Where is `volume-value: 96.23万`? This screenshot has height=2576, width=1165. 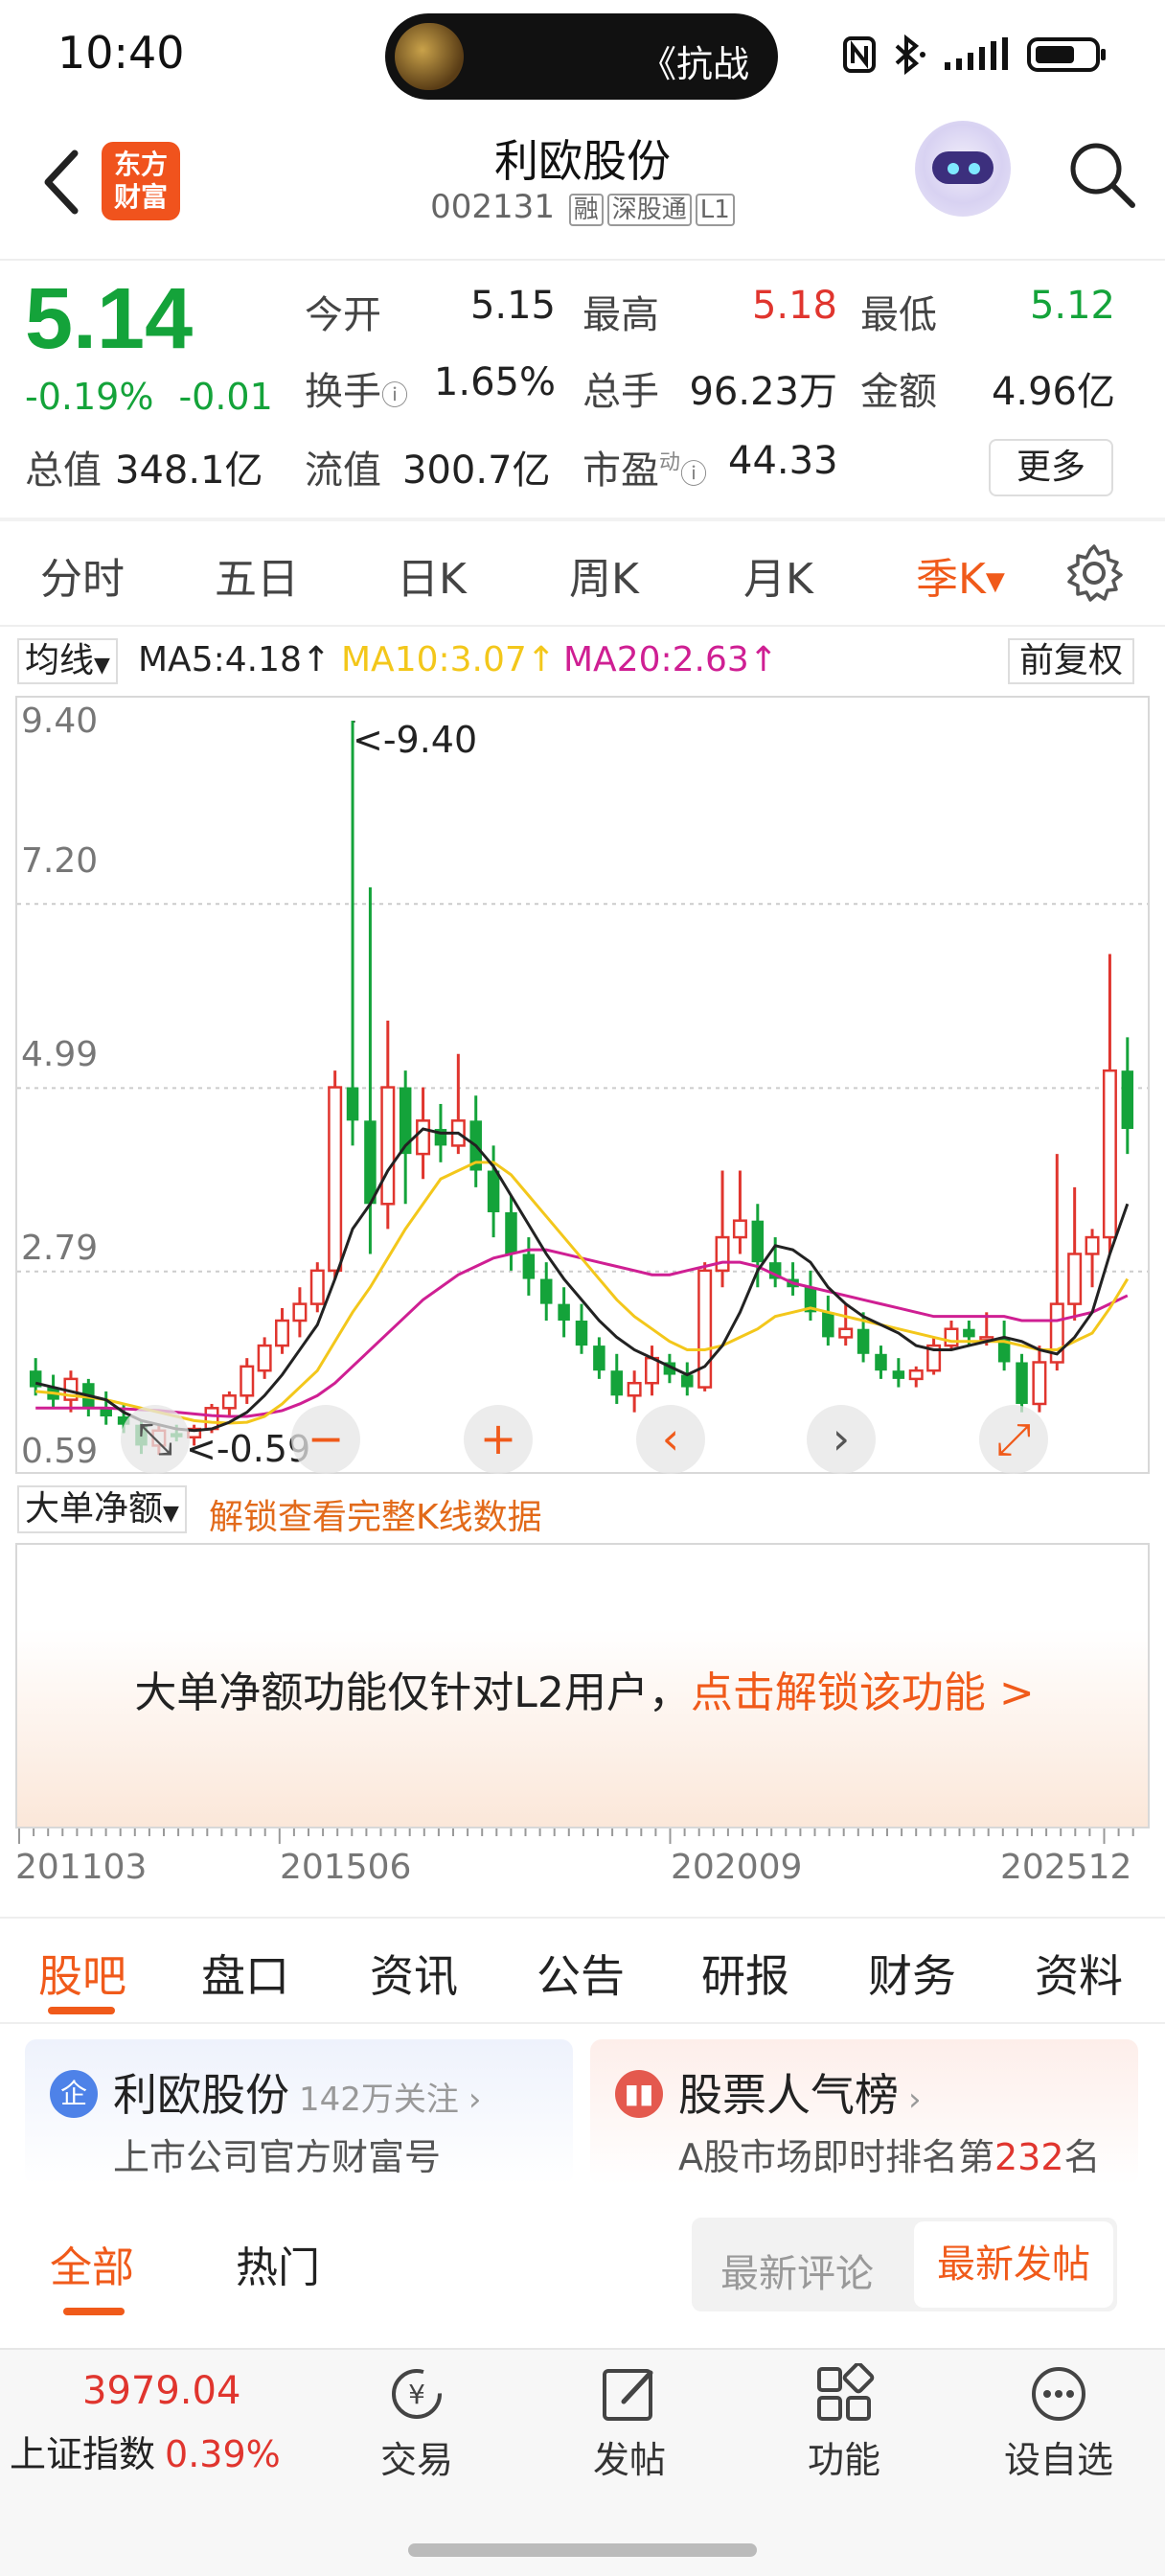 volume-value: 96.23万 is located at coordinates (763, 392).